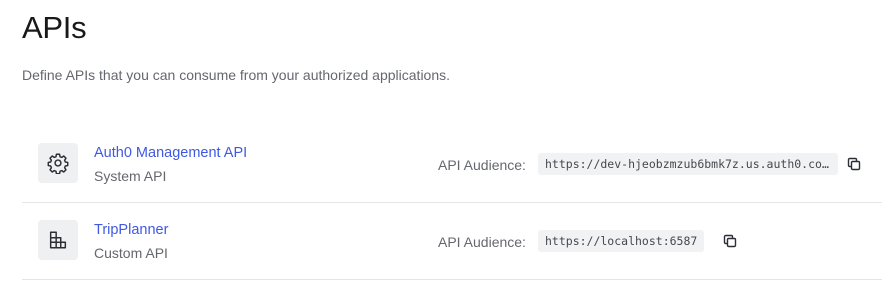 The image size is (882, 308). What do you see at coordinates (170, 153) in the screenshot?
I see `api-name-link: Auth0 Management API` at bounding box center [170, 153].